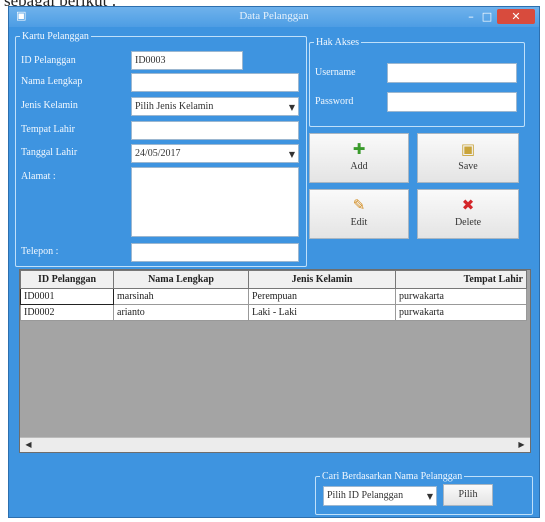 Image resolution: width=545 pixels, height=522 pixels. I want to click on save-icon: ▣, so click(468, 149).